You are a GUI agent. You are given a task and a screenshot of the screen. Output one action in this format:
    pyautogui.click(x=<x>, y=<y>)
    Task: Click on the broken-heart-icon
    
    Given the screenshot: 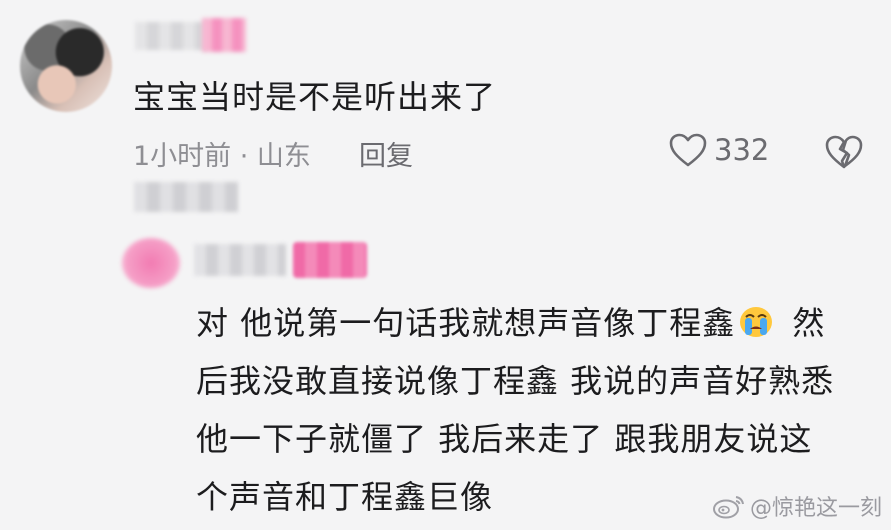 What is the action you would take?
    pyautogui.click(x=844, y=152)
    